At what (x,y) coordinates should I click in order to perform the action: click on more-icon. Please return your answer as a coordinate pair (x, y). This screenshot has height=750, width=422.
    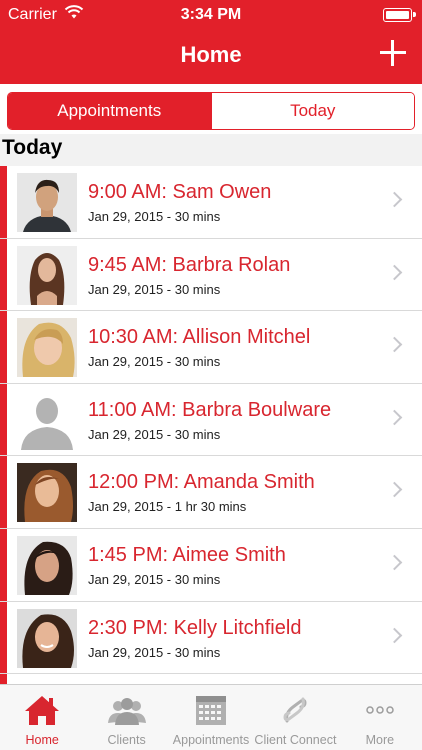
    Looking at the image, I should click on (380, 710).